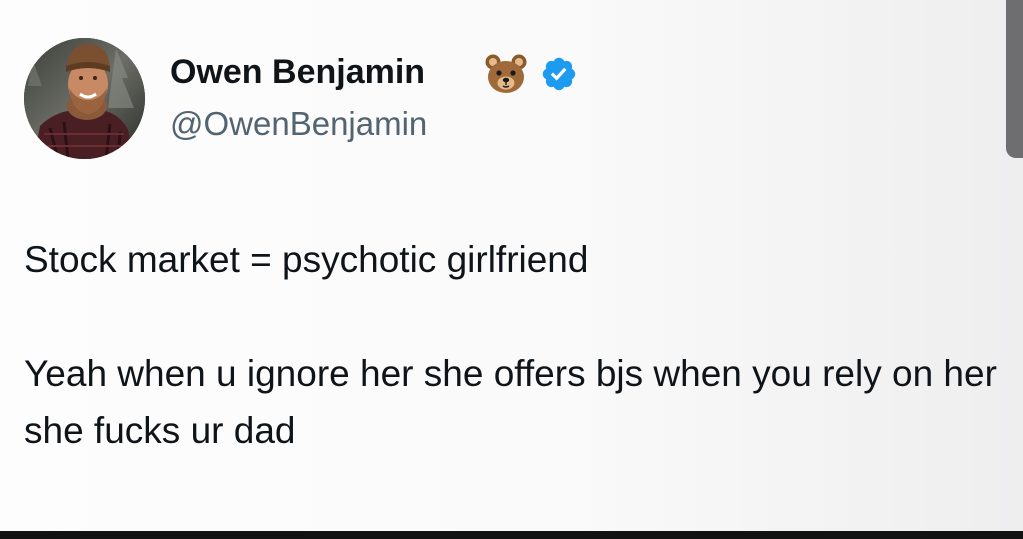  Describe the element at coordinates (84, 98) in the screenshot. I see `avatar` at that location.